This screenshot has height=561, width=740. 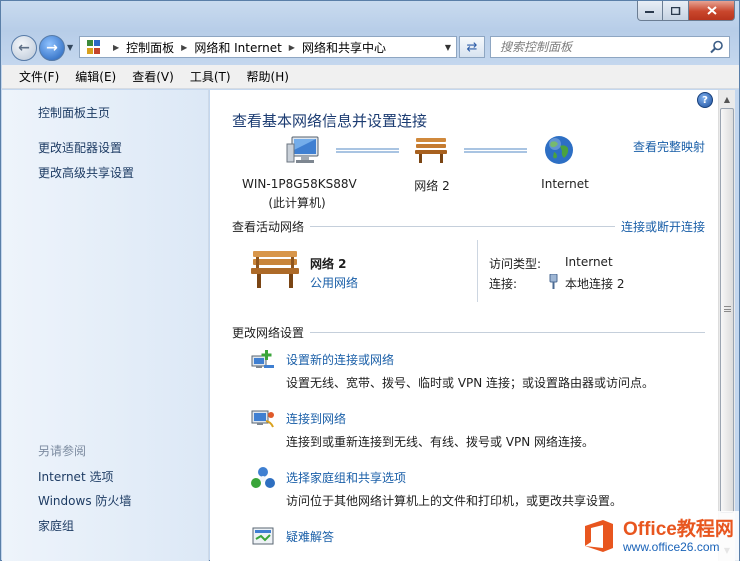 I want to click on computer-icon, so click(x=302, y=149).